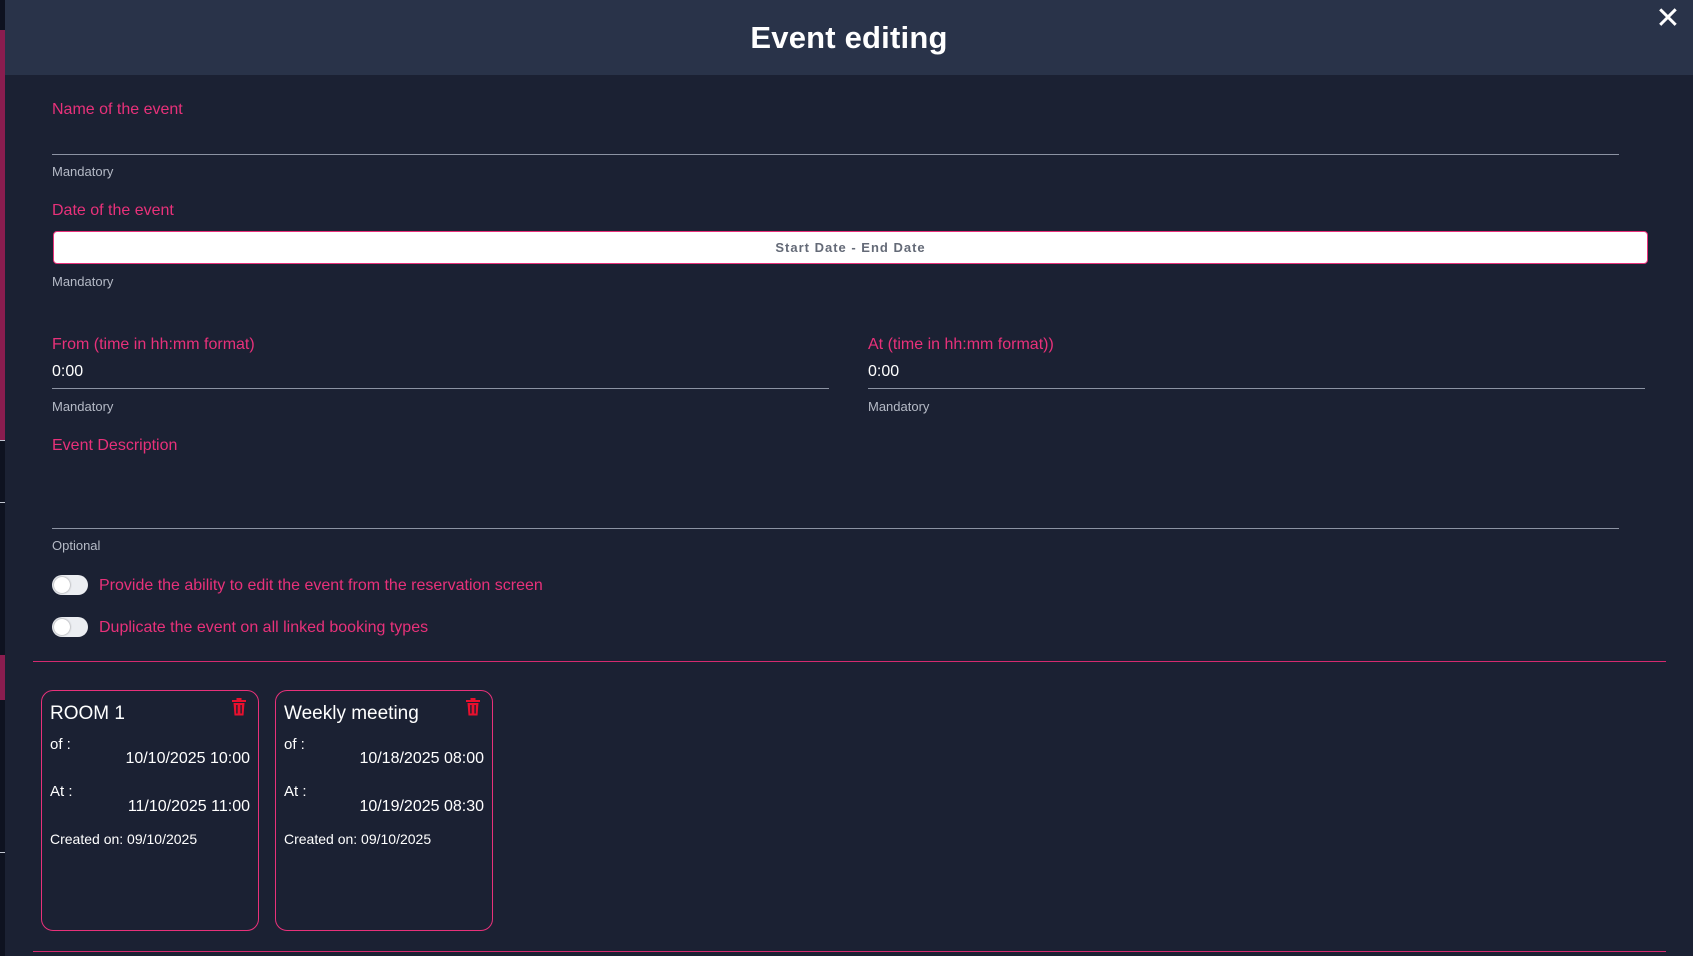  What do you see at coordinates (899, 406) in the screenshot?
I see `at-time-hint: Mandatory` at bounding box center [899, 406].